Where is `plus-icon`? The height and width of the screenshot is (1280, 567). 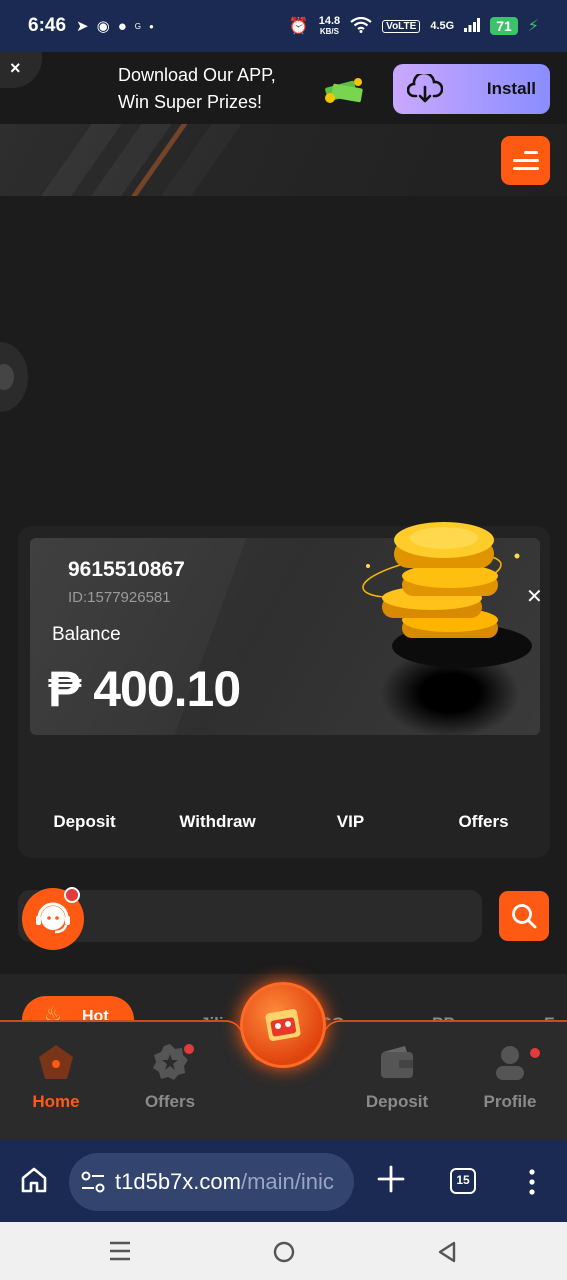 plus-icon is located at coordinates (391, 1179).